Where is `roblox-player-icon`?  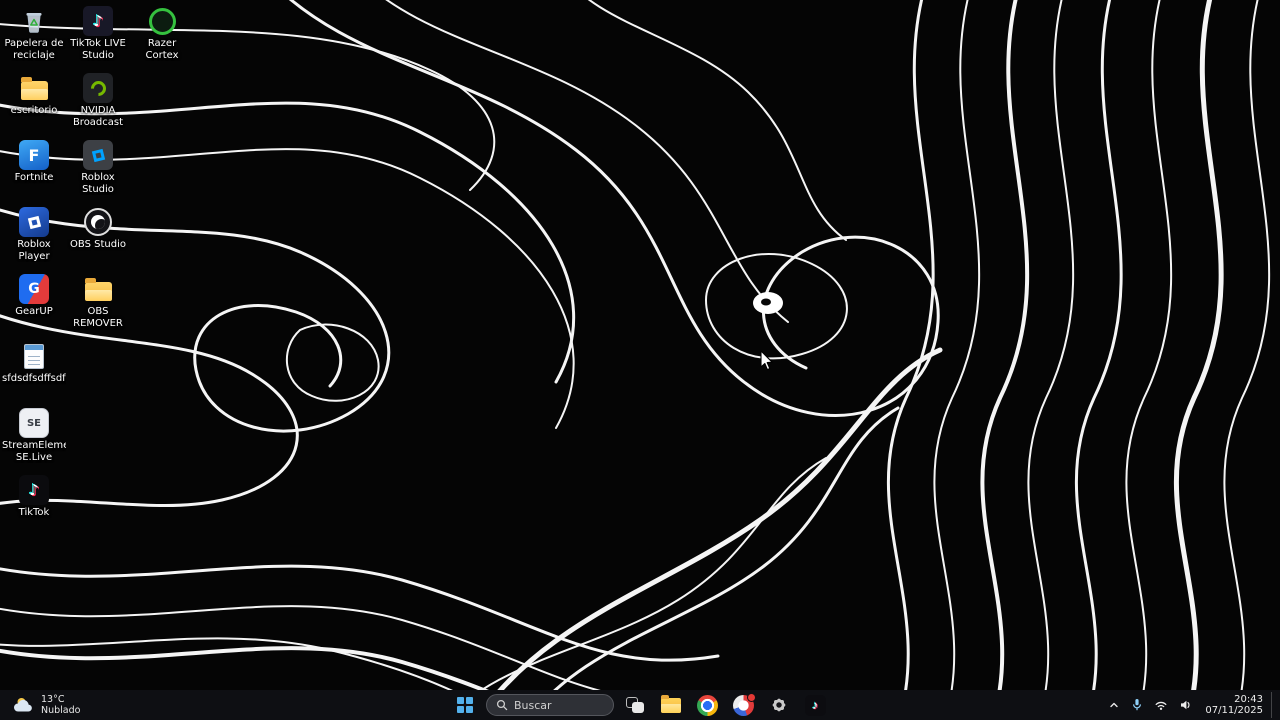
roblox-player-icon is located at coordinates (34, 222).